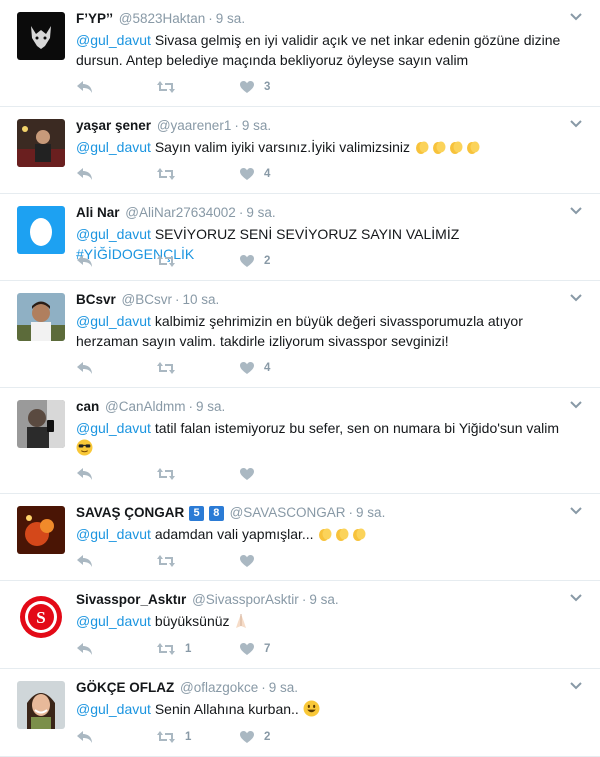 This screenshot has width=600, height=757. What do you see at coordinates (188, 649) in the screenshot?
I see `retweet-count: 1` at bounding box center [188, 649].